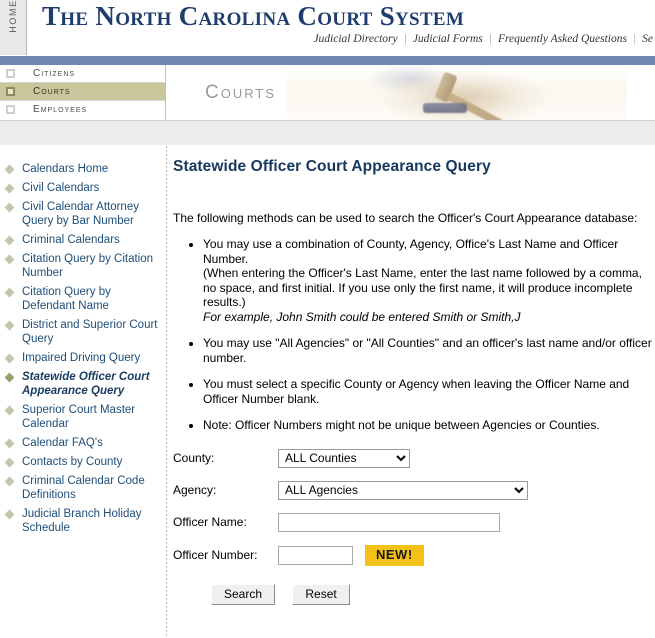 This screenshot has width=655, height=638. Describe the element at coordinates (344, 458) in the screenshot. I see `county-select: ALL Counties` at that location.